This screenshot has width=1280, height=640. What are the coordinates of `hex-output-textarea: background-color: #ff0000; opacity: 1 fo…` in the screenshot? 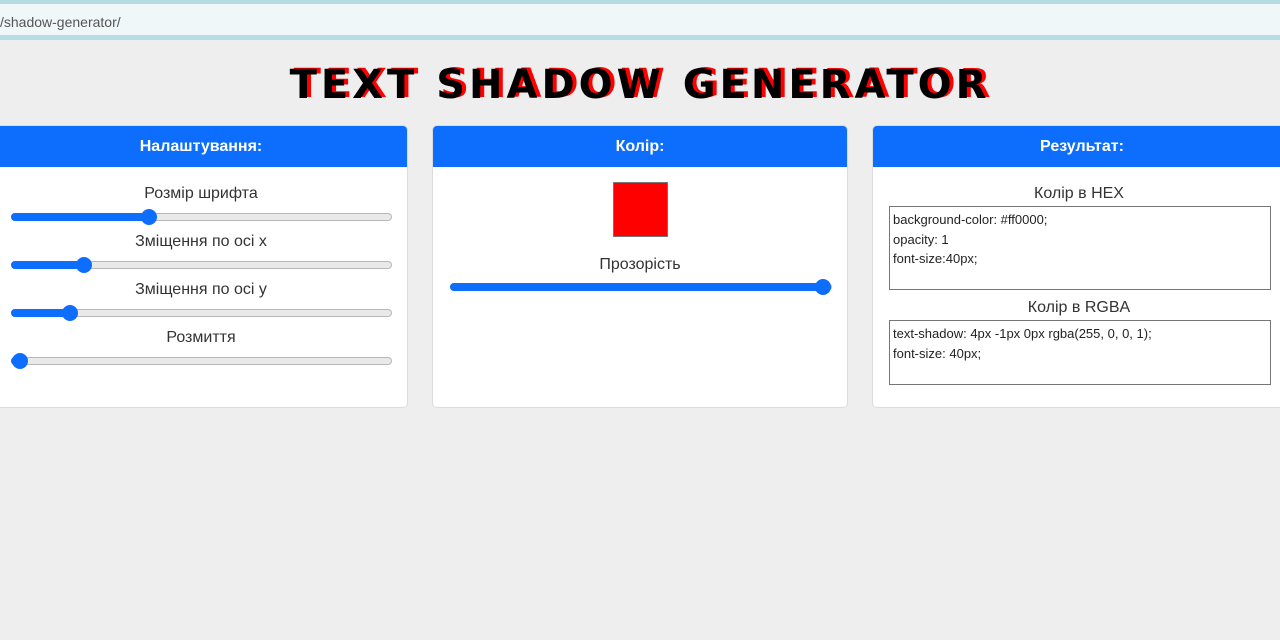 It's located at (1080, 248).